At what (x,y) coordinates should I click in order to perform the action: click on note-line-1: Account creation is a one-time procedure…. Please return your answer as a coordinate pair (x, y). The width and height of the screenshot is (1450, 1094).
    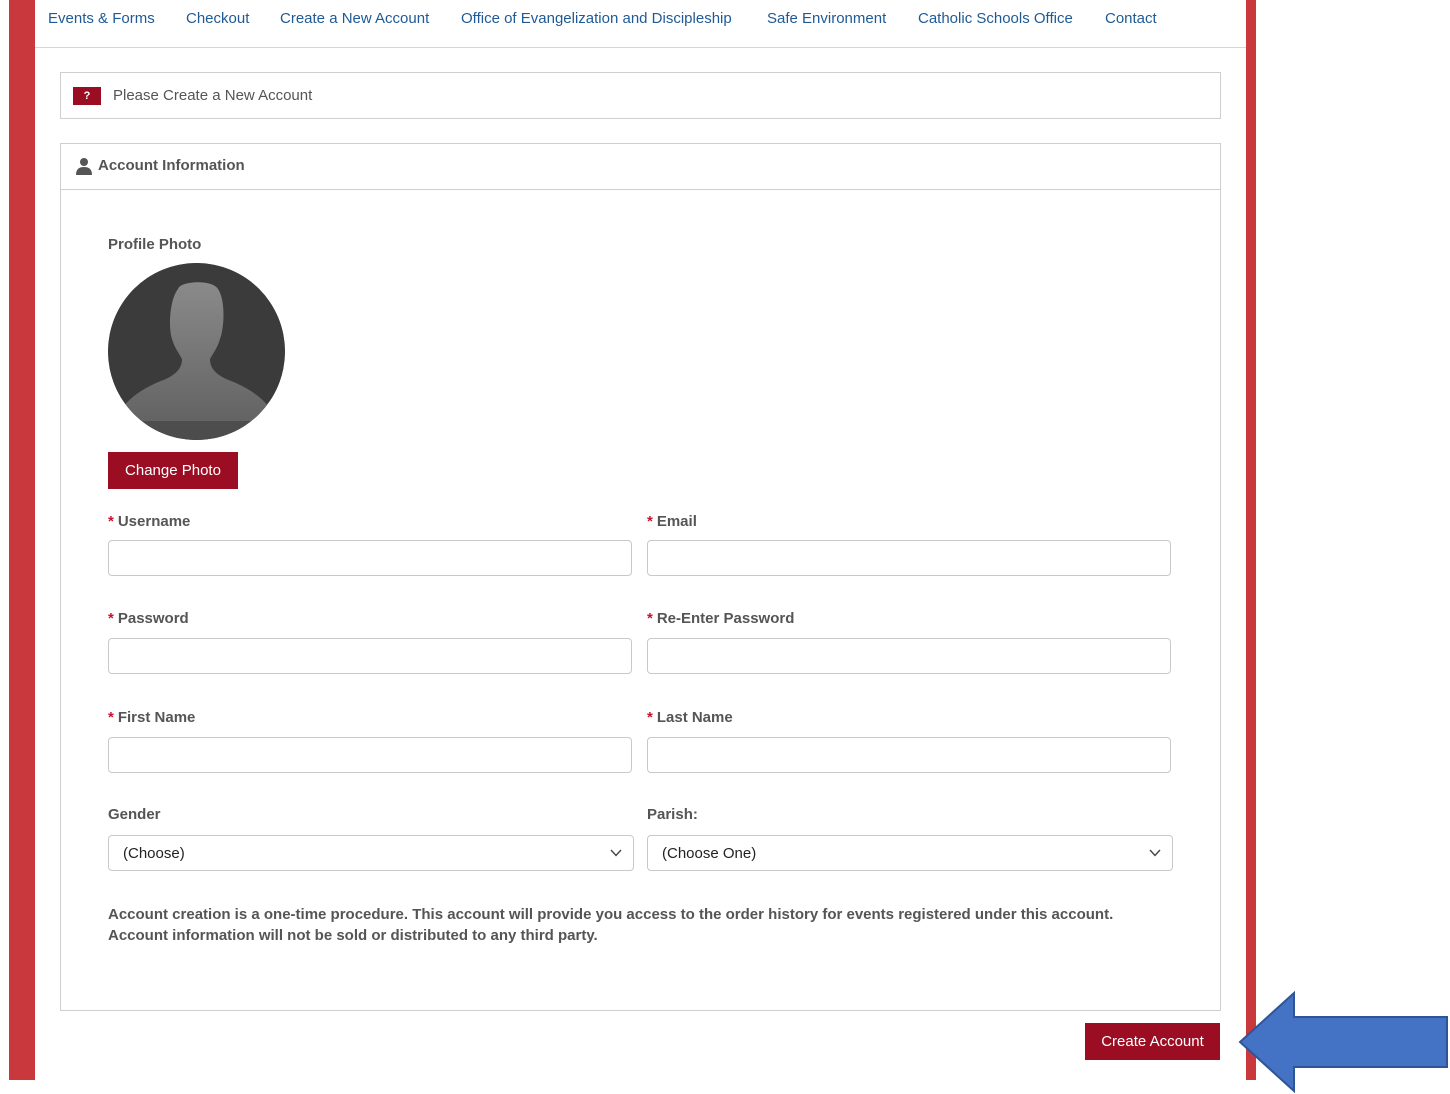
    Looking at the image, I should click on (611, 914).